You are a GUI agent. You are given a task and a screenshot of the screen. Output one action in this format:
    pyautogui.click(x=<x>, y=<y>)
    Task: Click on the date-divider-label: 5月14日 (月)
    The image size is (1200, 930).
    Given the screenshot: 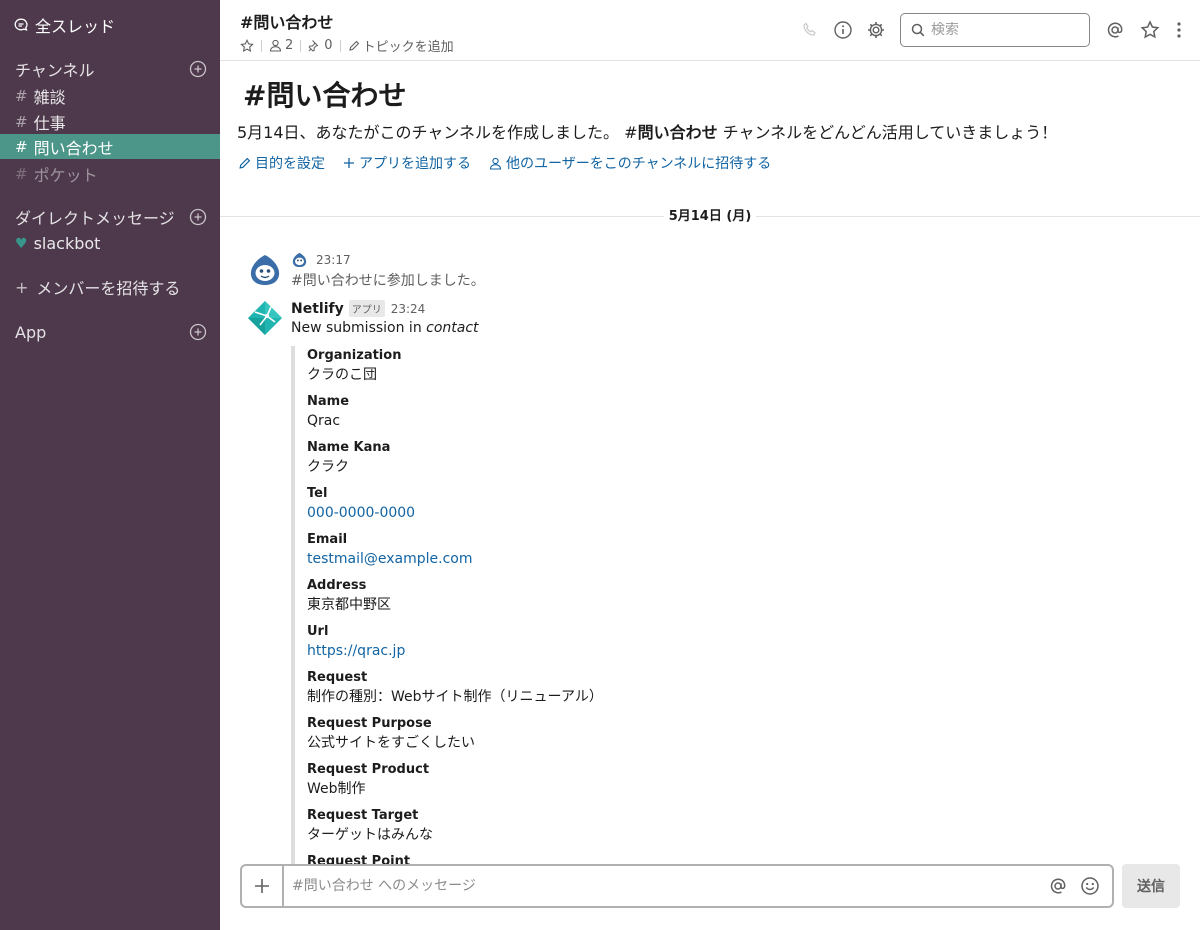 What is the action you would take?
    pyautogui.click(x=710, y=217)
    